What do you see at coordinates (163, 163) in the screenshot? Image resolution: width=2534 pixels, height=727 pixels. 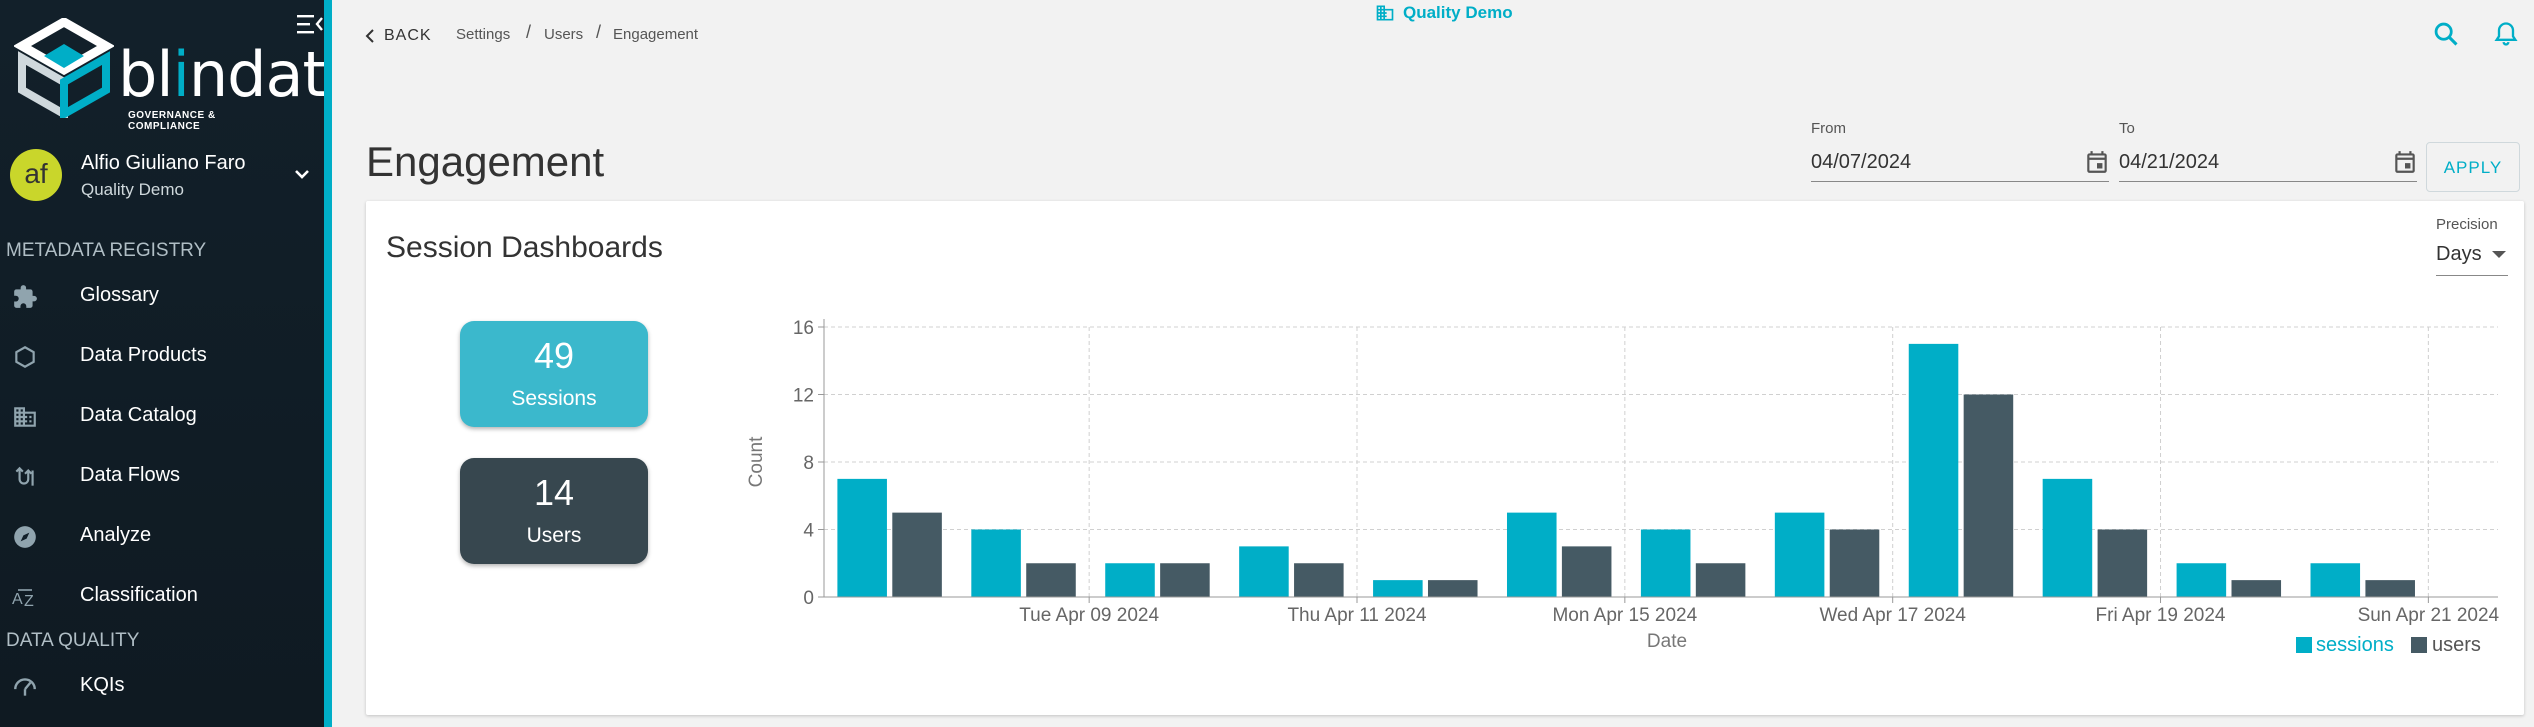 I see `user-name: Alfio Giuliano Faro` at bounding box center [163, 163].